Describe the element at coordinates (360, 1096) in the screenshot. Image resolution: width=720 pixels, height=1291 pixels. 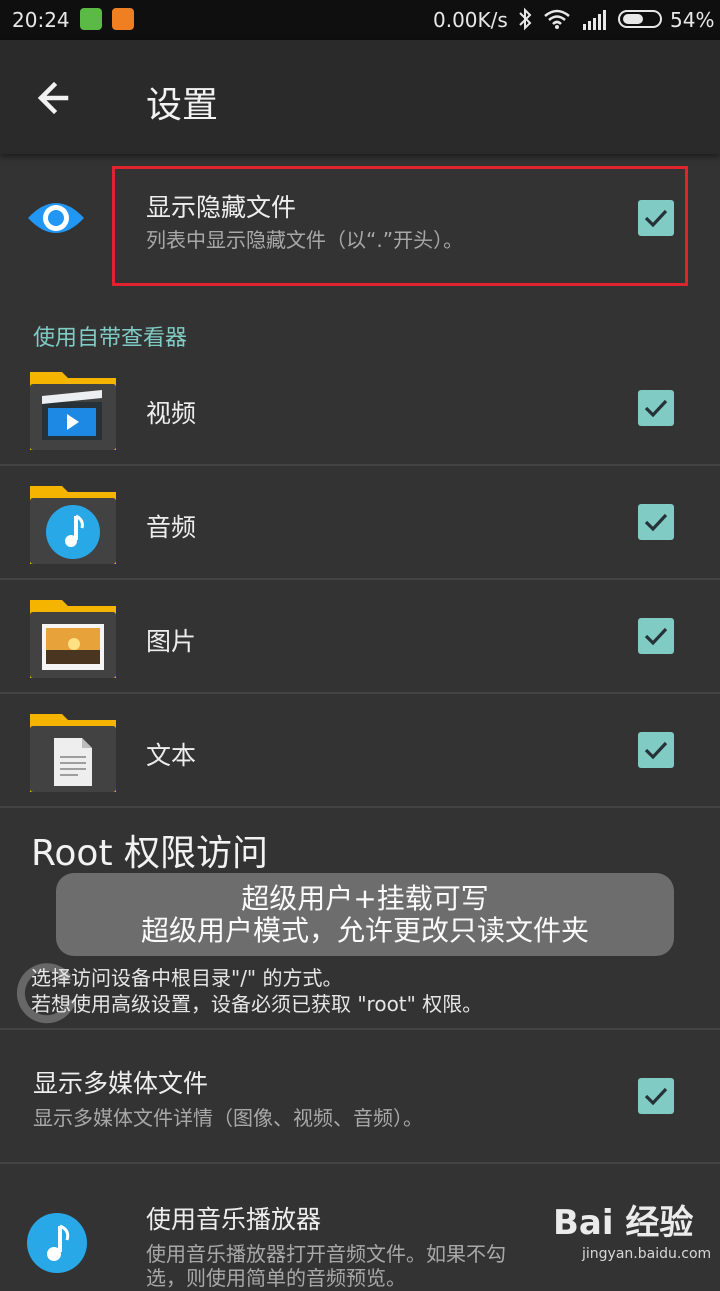
I see `setting-multimedia-files: 显示多媒体文件 显示多媒体文件详情（图像、视频、音频）。` at that location.